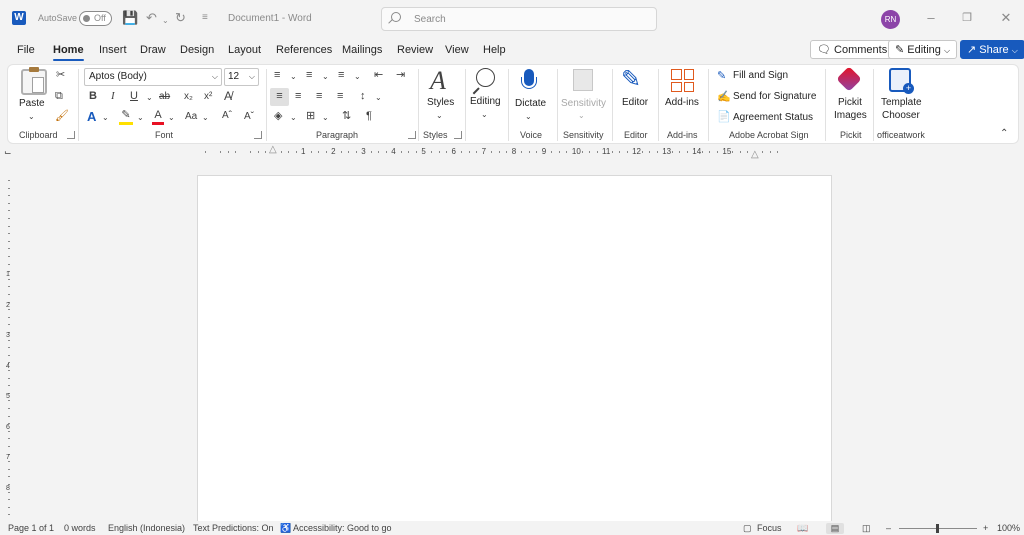  I want to click on tab-review: Review, so click(415, 50).